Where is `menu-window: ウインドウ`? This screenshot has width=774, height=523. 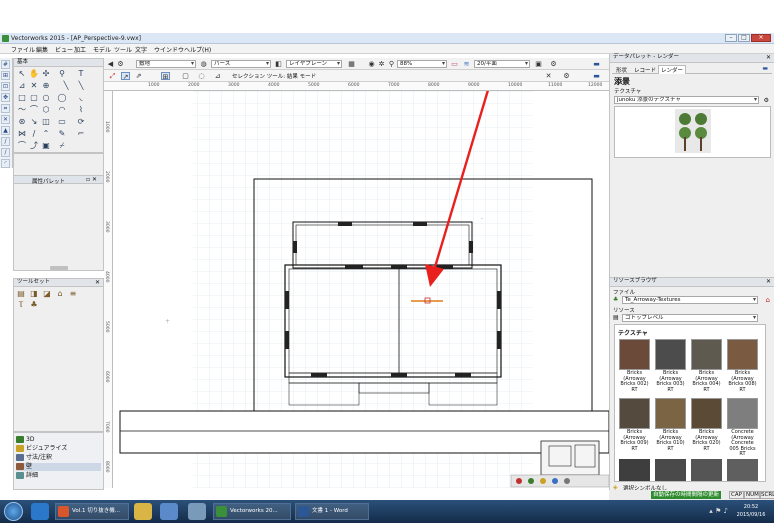
menu-window: ウインドウ is located at coordinates (169, 49).